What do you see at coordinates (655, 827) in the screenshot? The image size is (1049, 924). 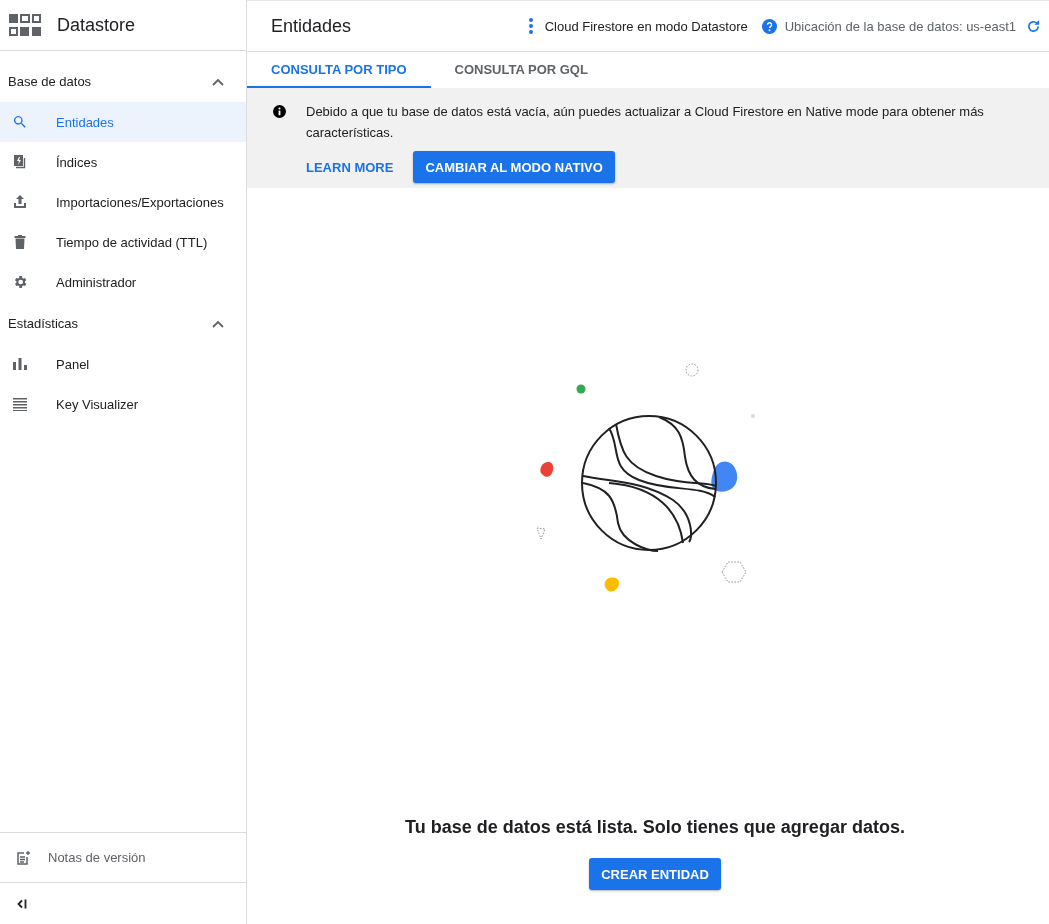 I see `empty-state-message: Tu base de datos está lista. Solo tienes que agregar datos.` at bounding box center [655, 827].